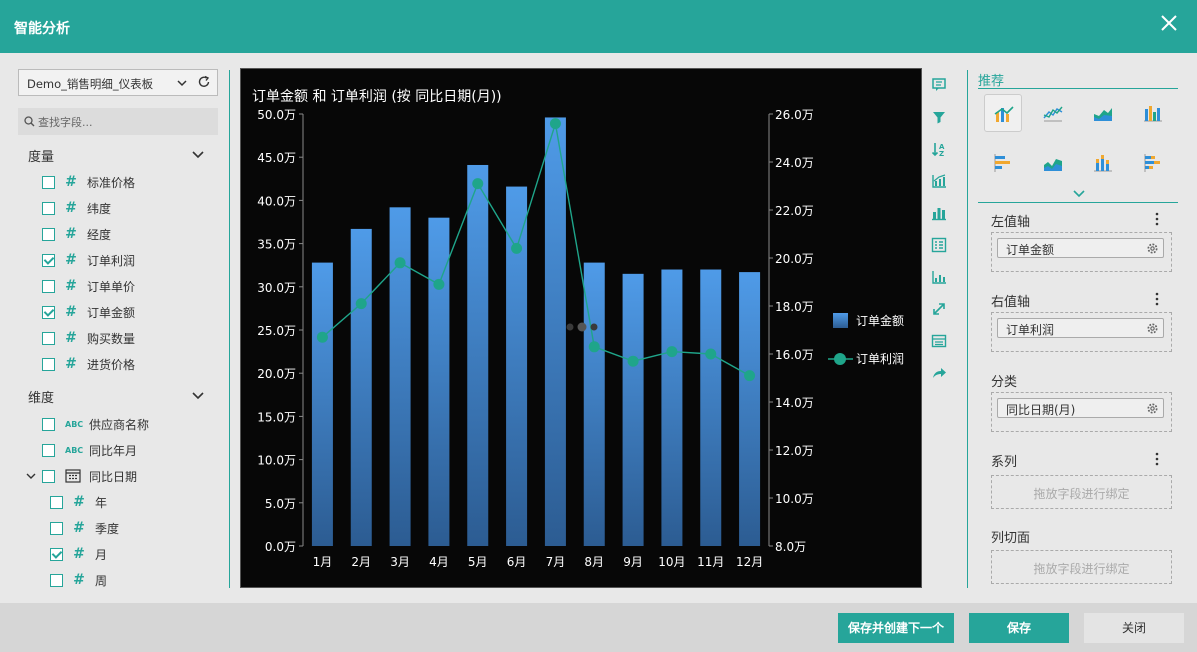 Image resolution: width=1197 pixels, height=652 pixels. I want to click on field-dimension-date: 同比日期, so click(81, 476).